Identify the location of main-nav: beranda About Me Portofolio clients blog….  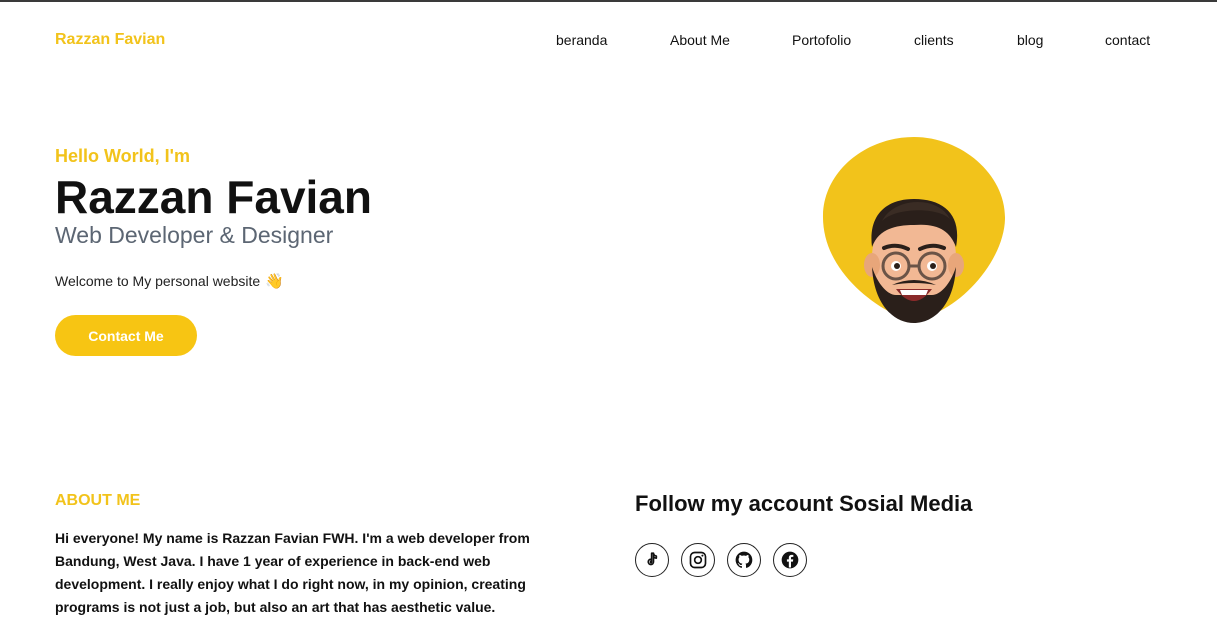
(608, 42).